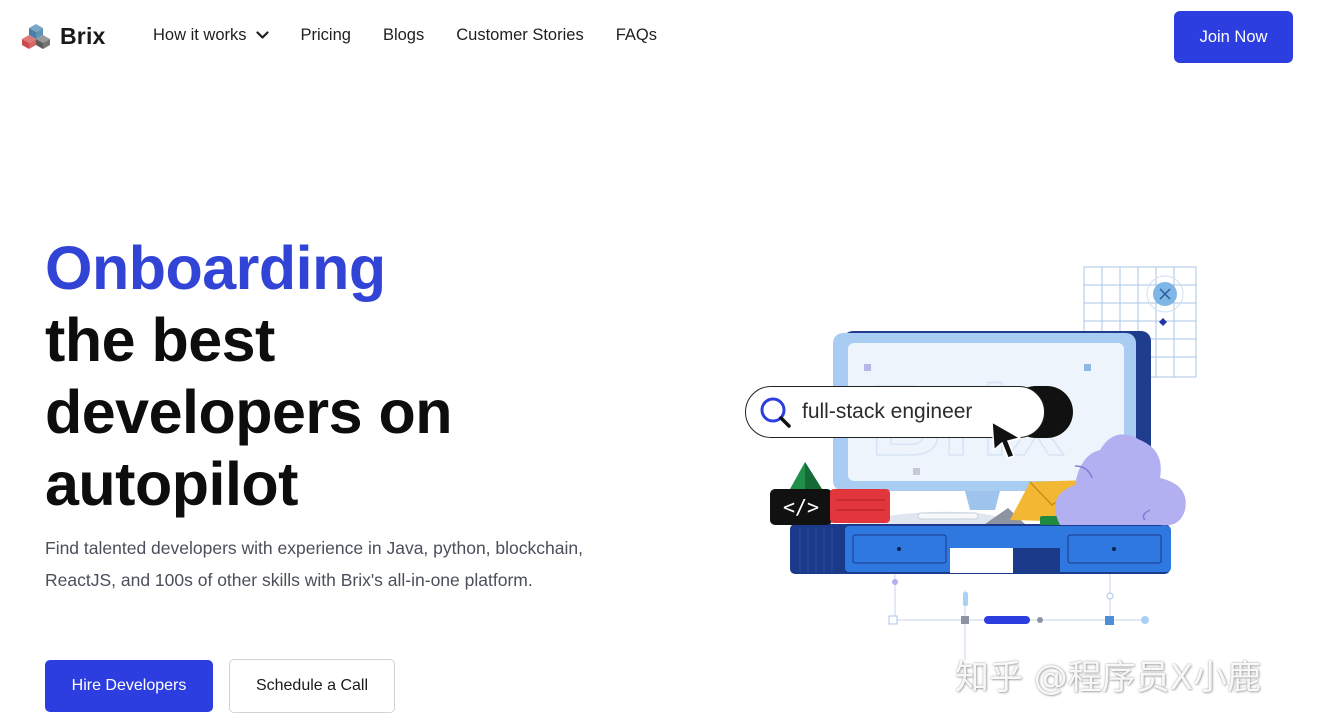 The width and height of the screenshot is (1331, 726). I want to click on nav-item-label: Pricing, so click(325, 35).